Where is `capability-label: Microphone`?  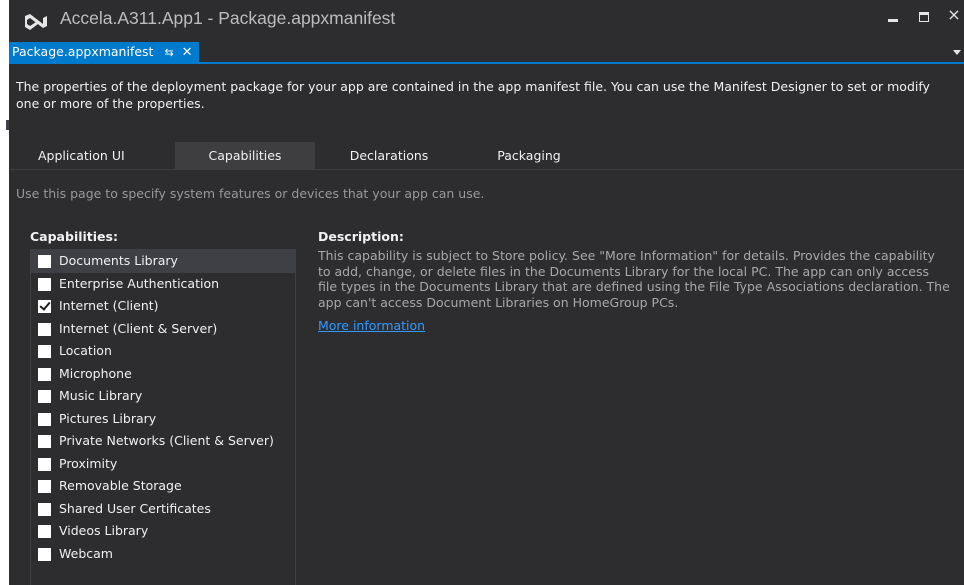 capability-label: Microphone is located at coordinates (95, 373).